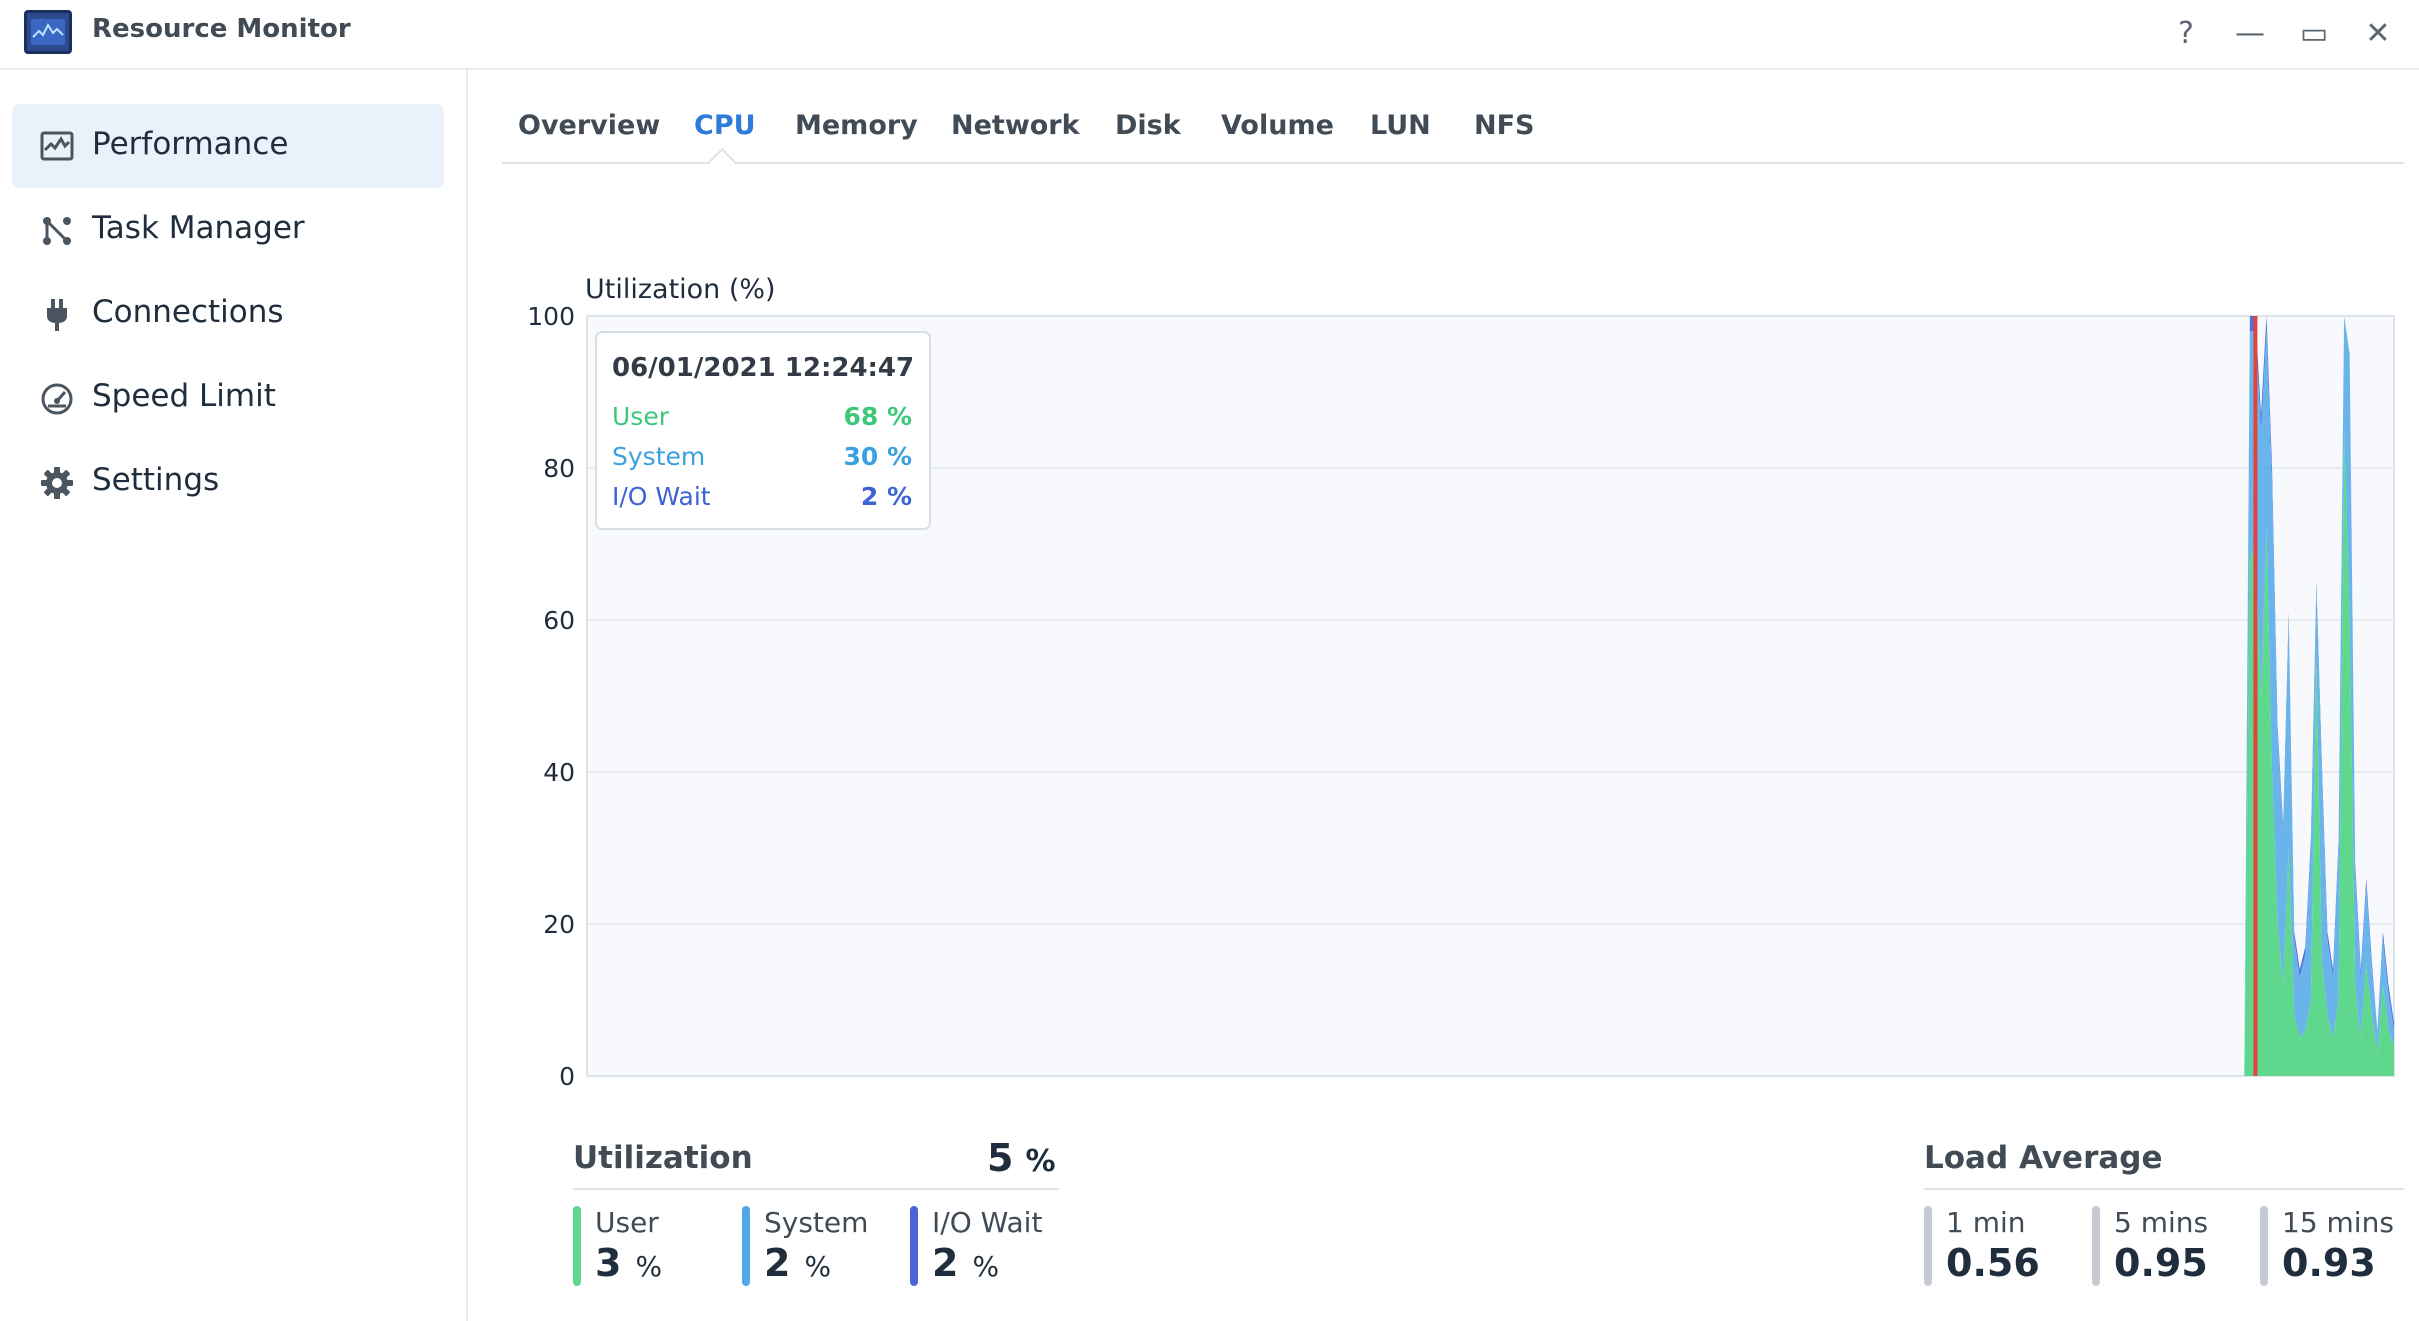 This screenshot has height=1321, width=2419. I want to click on load-15min-label: 15 mins, so click(2338, 1222).